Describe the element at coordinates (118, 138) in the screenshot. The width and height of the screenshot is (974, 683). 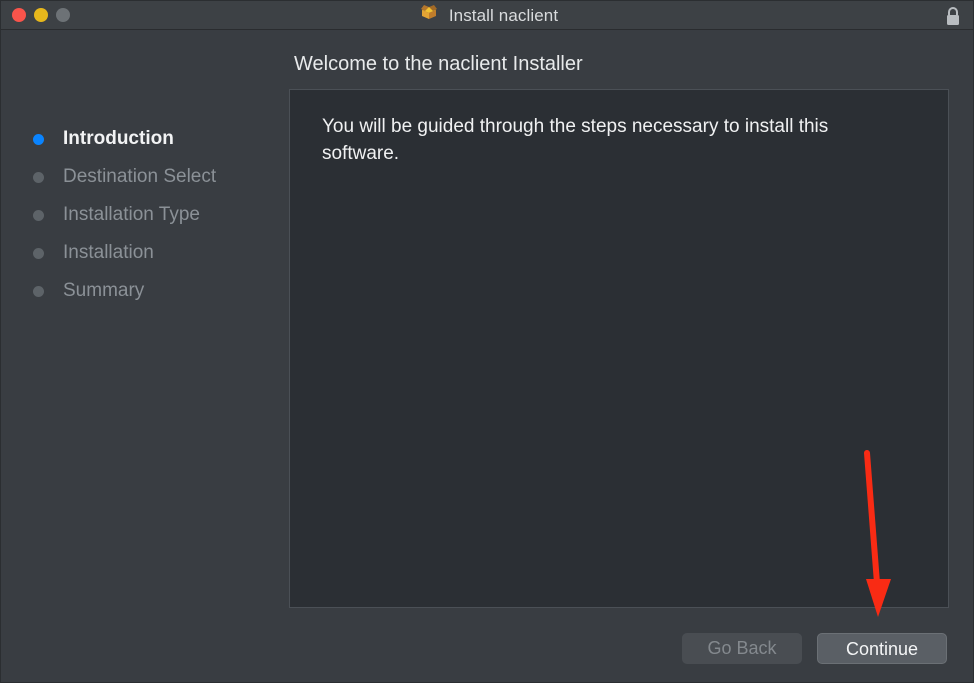
I see `sidebar-item-label: Introduction` at that location.